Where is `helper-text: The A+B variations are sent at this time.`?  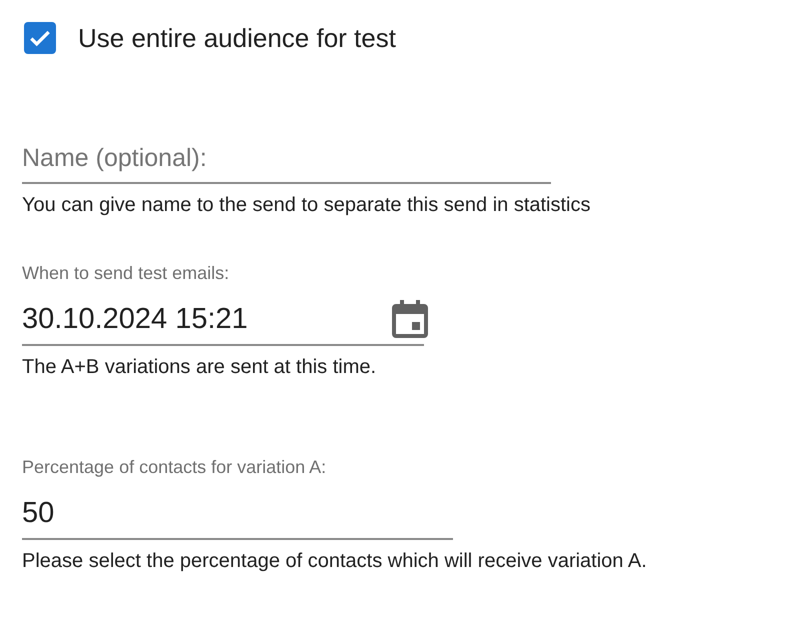
helper-text: The A+B variations are sent at this time. is located at coordinates (200, 367).